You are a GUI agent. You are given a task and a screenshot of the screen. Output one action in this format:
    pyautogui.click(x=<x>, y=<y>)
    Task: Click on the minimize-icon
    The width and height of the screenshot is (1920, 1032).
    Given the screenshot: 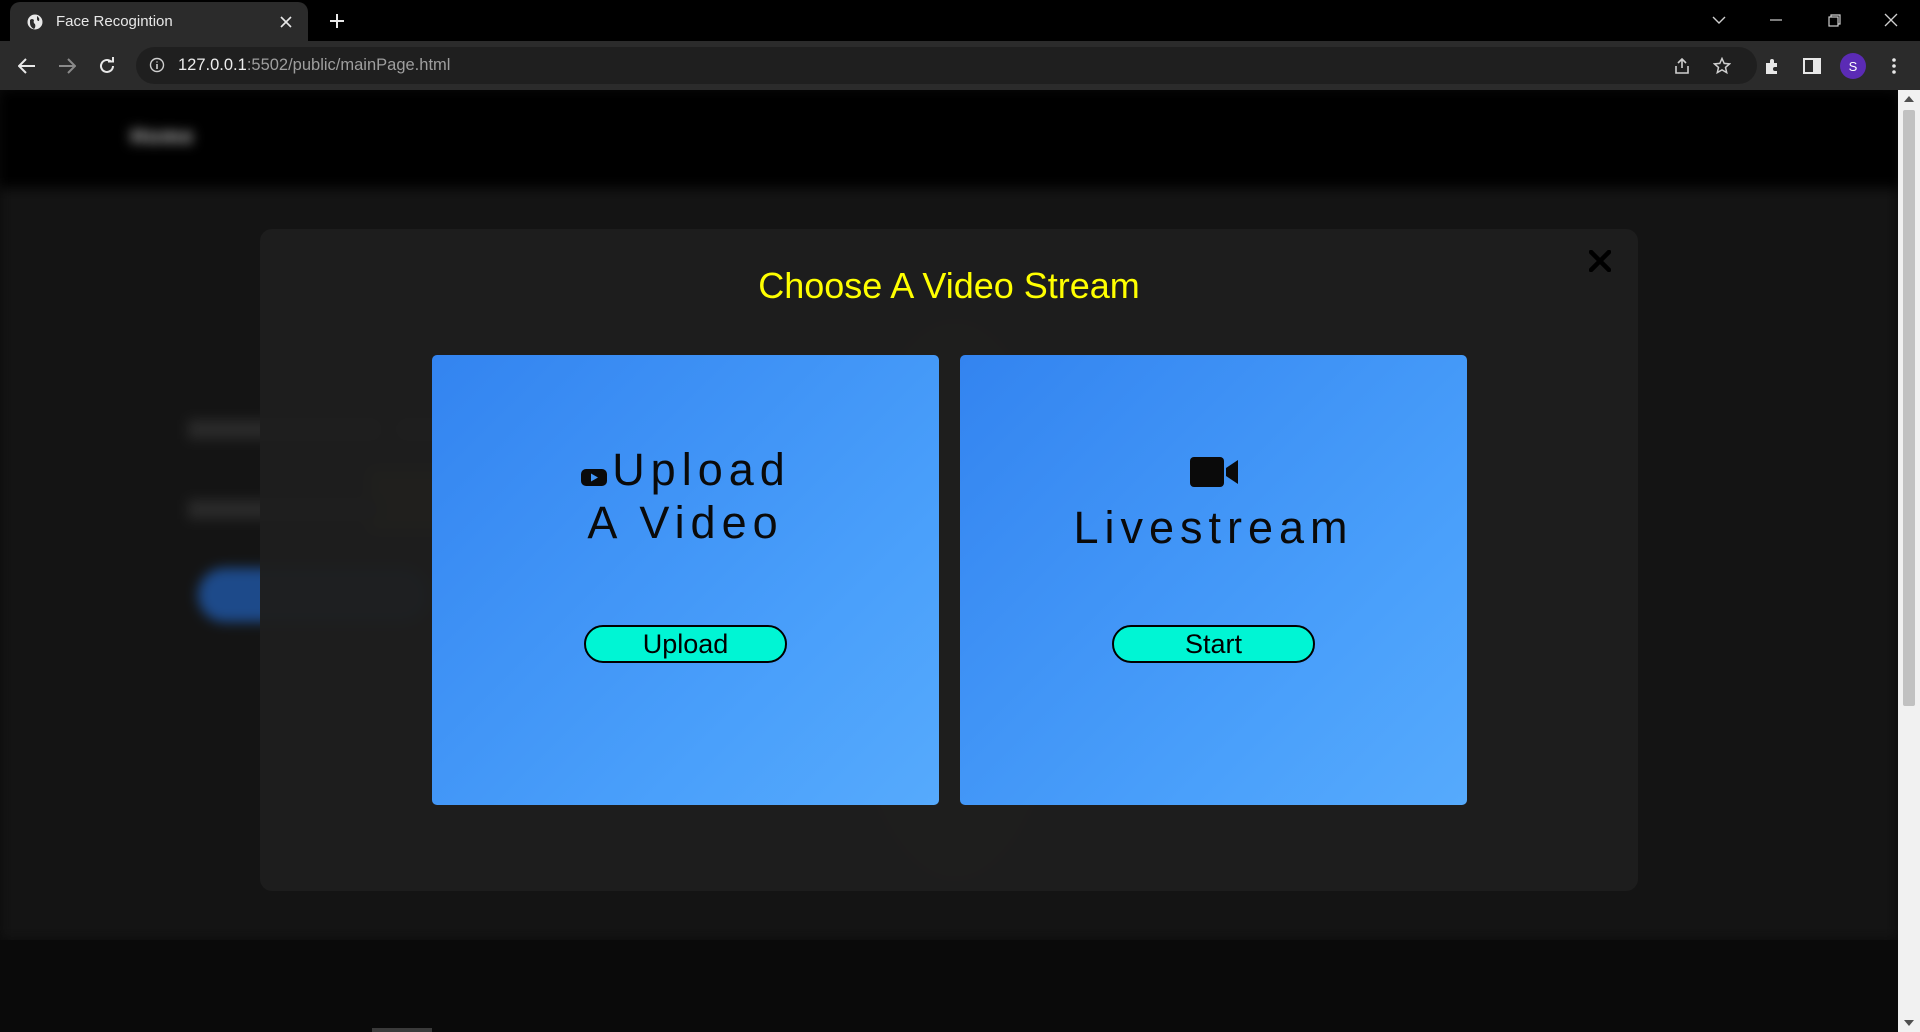 What is the action you would take?
    pyautogui.click(x=1776, y=20)
    